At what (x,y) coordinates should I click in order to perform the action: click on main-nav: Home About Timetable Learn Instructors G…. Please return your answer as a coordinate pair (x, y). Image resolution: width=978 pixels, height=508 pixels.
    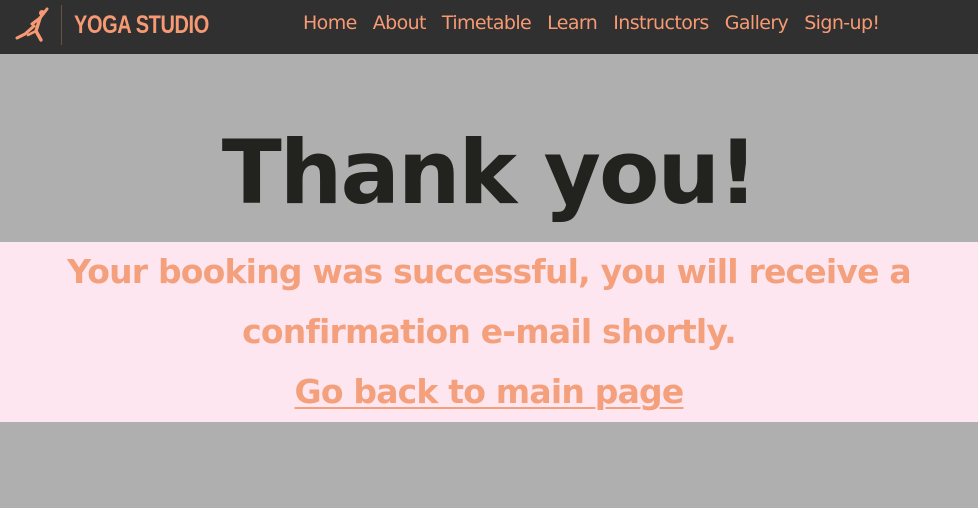
    Looking at the image, I should click on (591, 23).